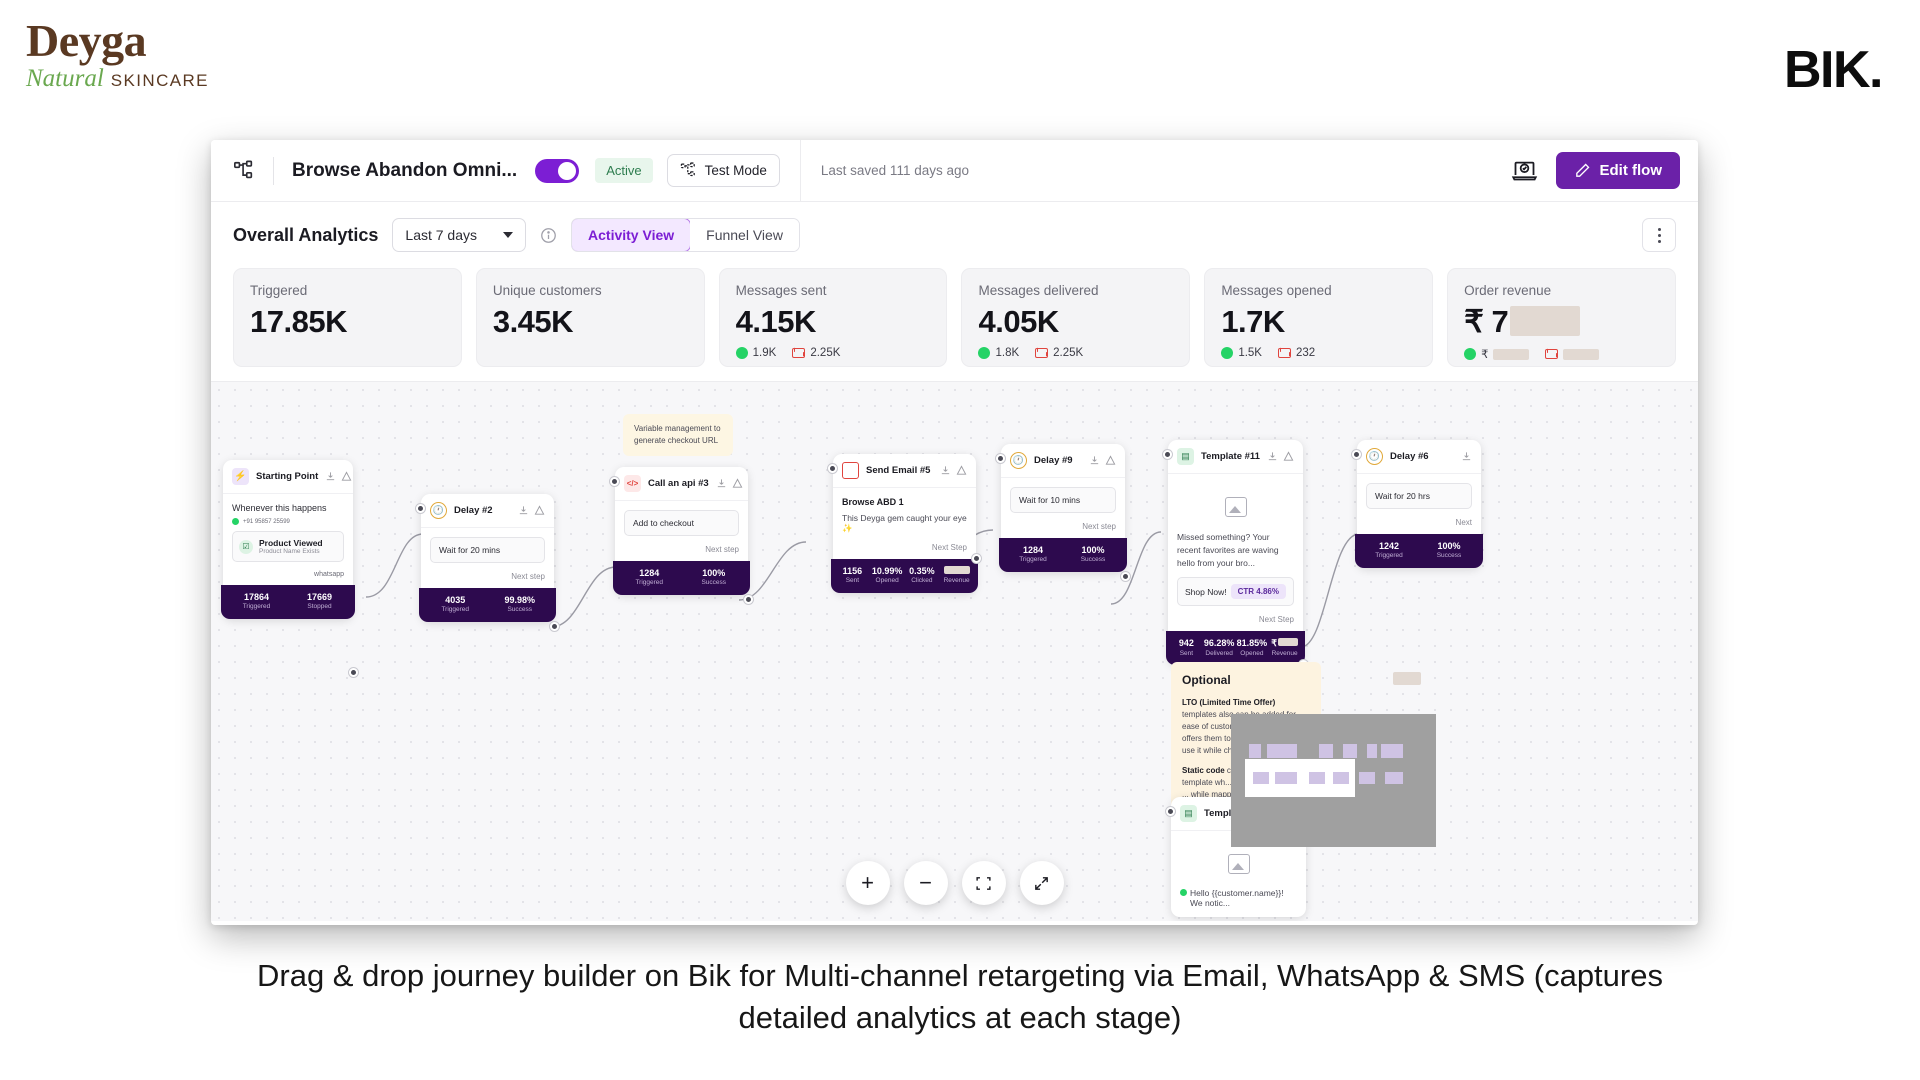  What do you see at coordinates (1018, 321) in the screenshot?
I see `metric-value: 4.05K` at bounding box center [1018, 321].